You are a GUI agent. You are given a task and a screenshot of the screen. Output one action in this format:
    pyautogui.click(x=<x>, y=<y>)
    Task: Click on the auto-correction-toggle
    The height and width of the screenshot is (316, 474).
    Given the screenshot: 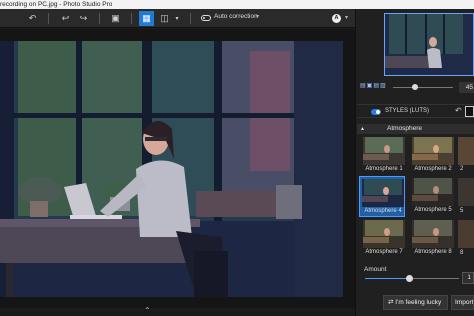 What is the action you would take?
    pyautogui.click(x=206, y=18)
    